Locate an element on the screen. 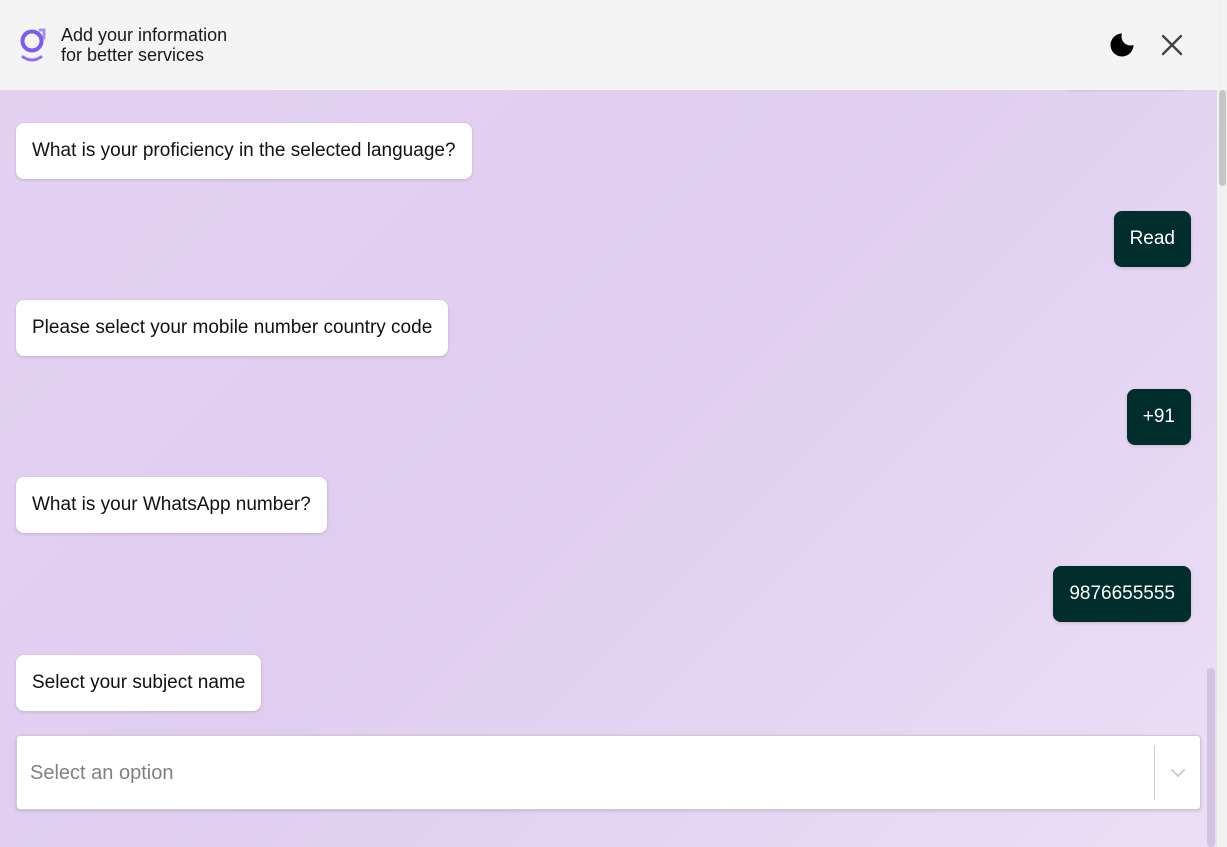 The width and height of the screenshot is (1227, 847). user-message: Read is located at coordinates (1152, 239).